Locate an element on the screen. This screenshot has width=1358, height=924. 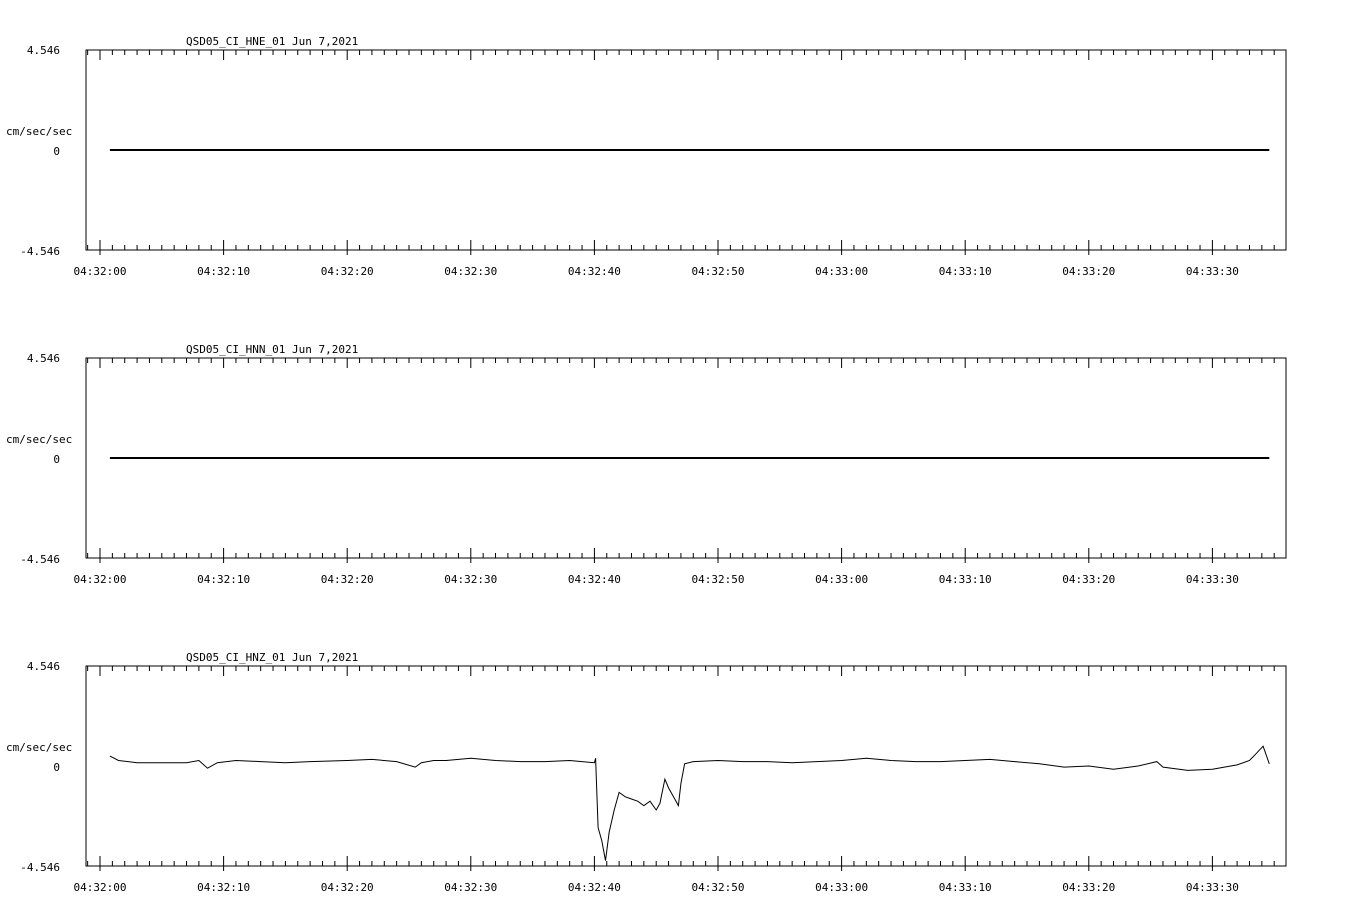
panel-1-title: QSD05_CI_HNE_01 Jun 7,2021 is located at coordinates (272, 41).